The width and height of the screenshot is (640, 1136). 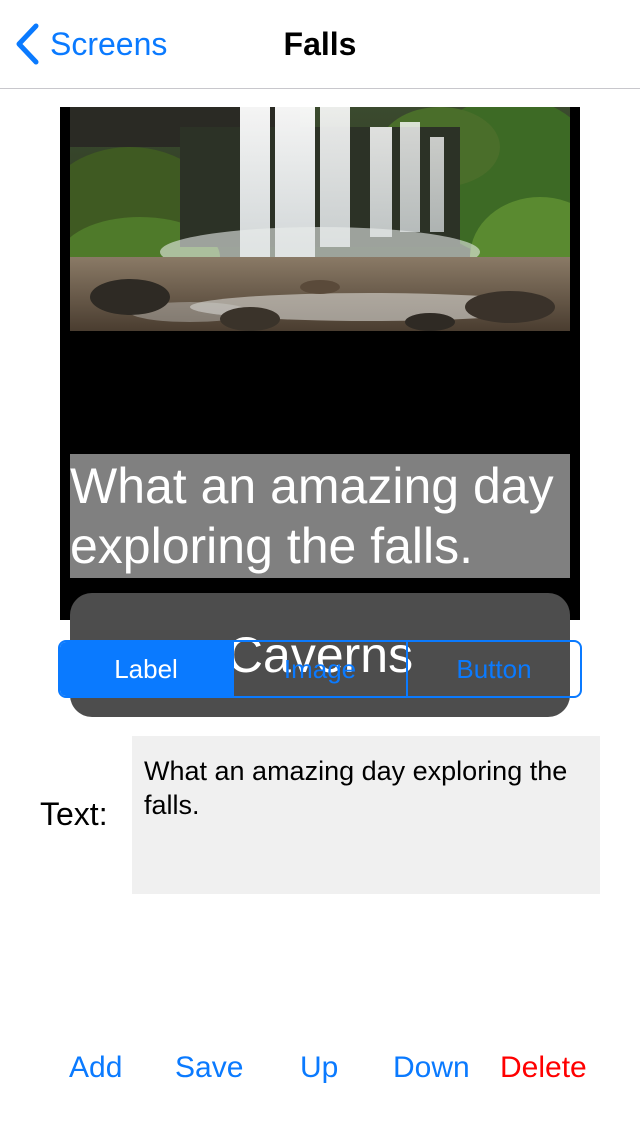 I want to click on segment-button: Button, so click(x=493, y=669).